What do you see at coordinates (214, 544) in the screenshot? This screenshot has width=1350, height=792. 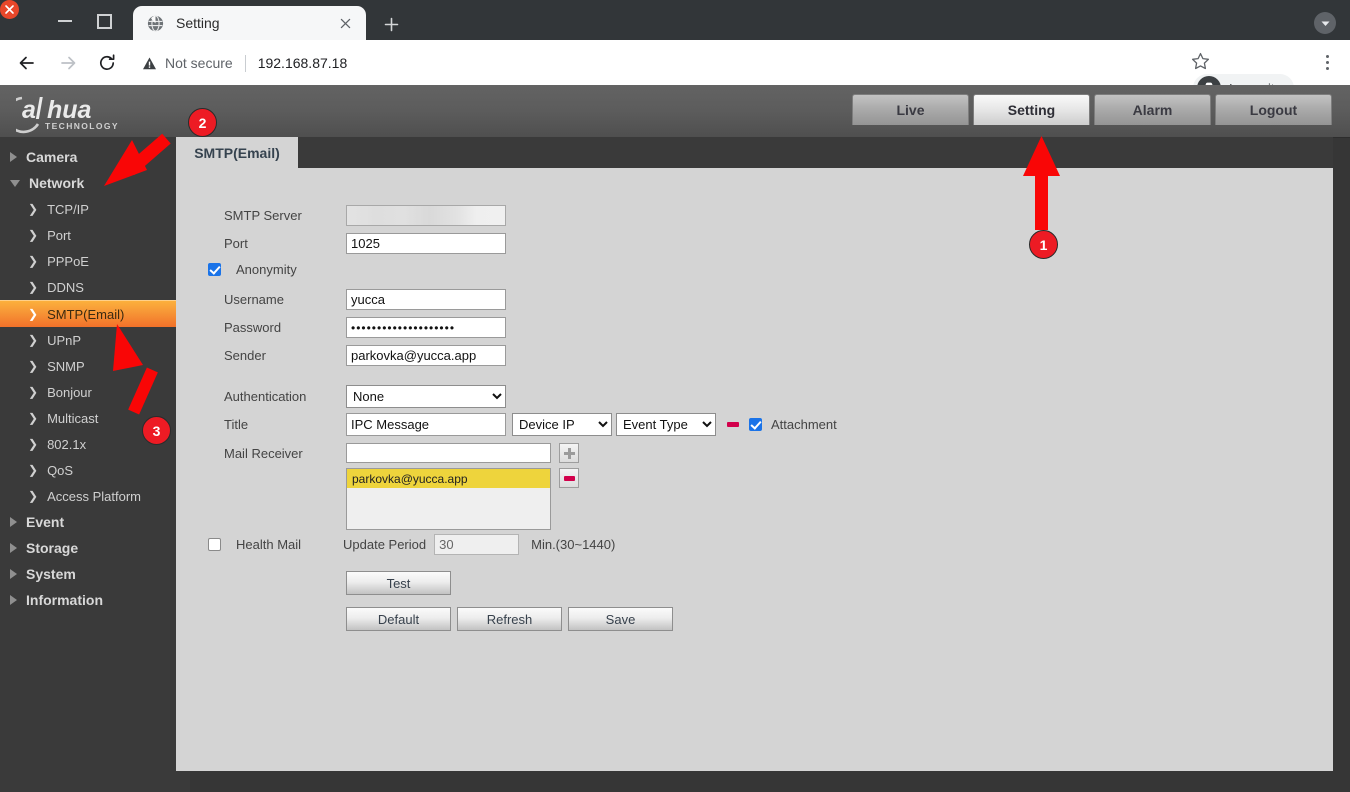 I see `health-mail-checkbox` at bounding box center [214, 544].